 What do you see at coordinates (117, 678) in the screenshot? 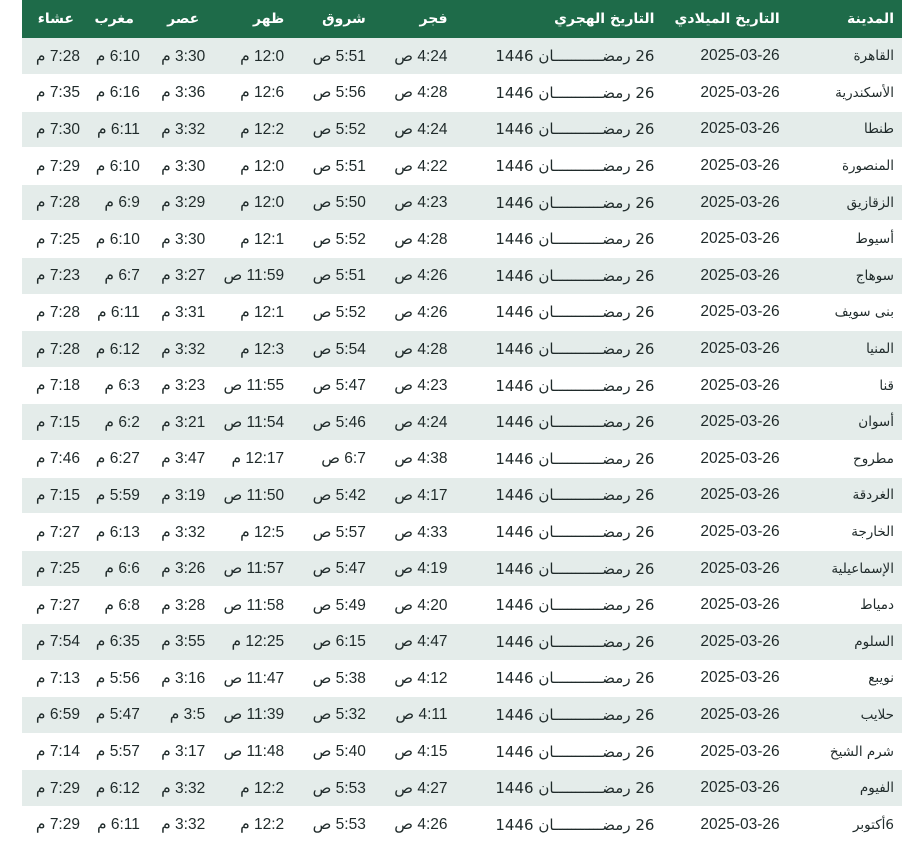
I see `cell-maghrib: 5:56 م` at bounding box center [117, 678].